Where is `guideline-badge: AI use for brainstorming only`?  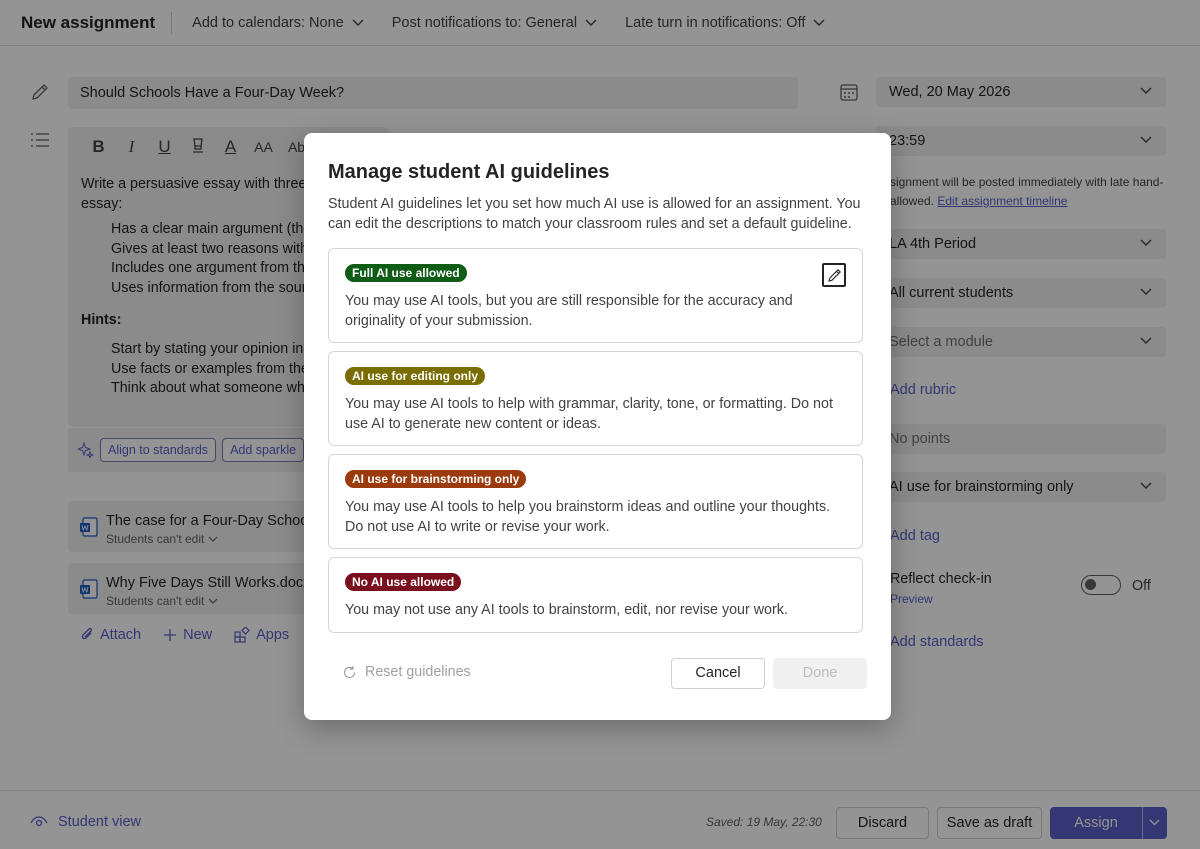
guideline-badge: AI use for brainstorming only is located at coordinates (436, 479).